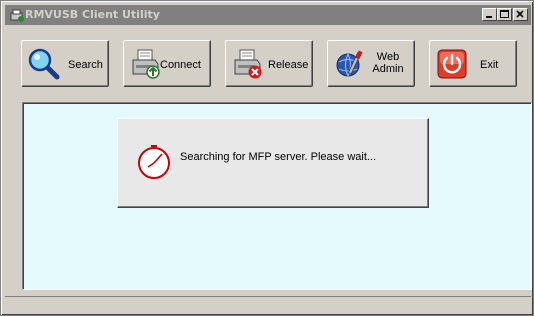 The image size is (534, 316). What do you see at coordinates (92, 14) in the screenshot?
I see `window-title: RMVUSB Client Utility` at bounding box center [92, 14].